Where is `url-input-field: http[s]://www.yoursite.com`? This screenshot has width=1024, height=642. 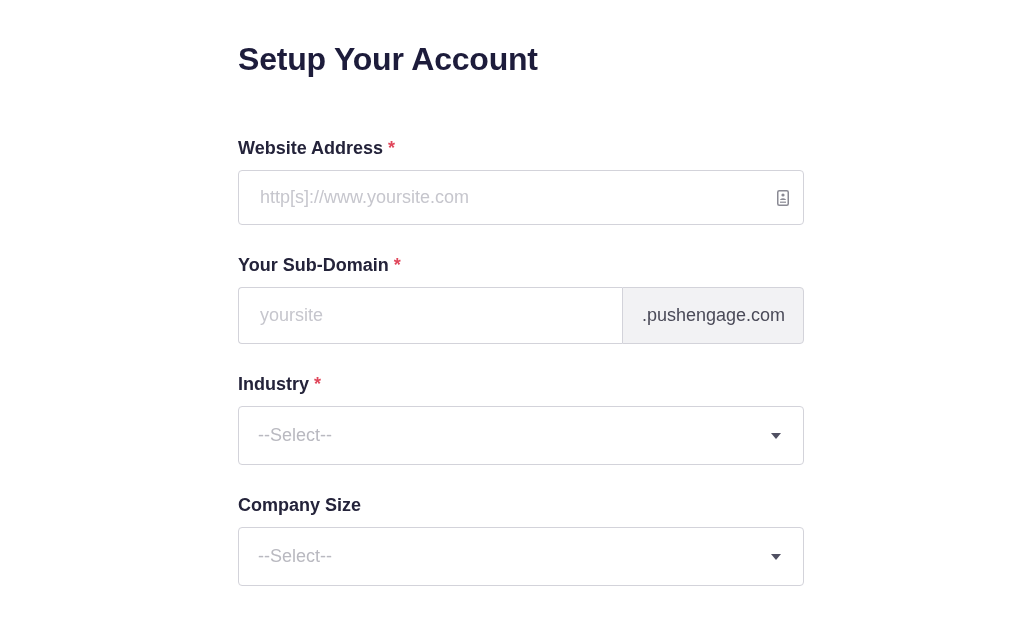
url-input-field: http[s]://www.yoursite.com is located at coordinates (521, 197).